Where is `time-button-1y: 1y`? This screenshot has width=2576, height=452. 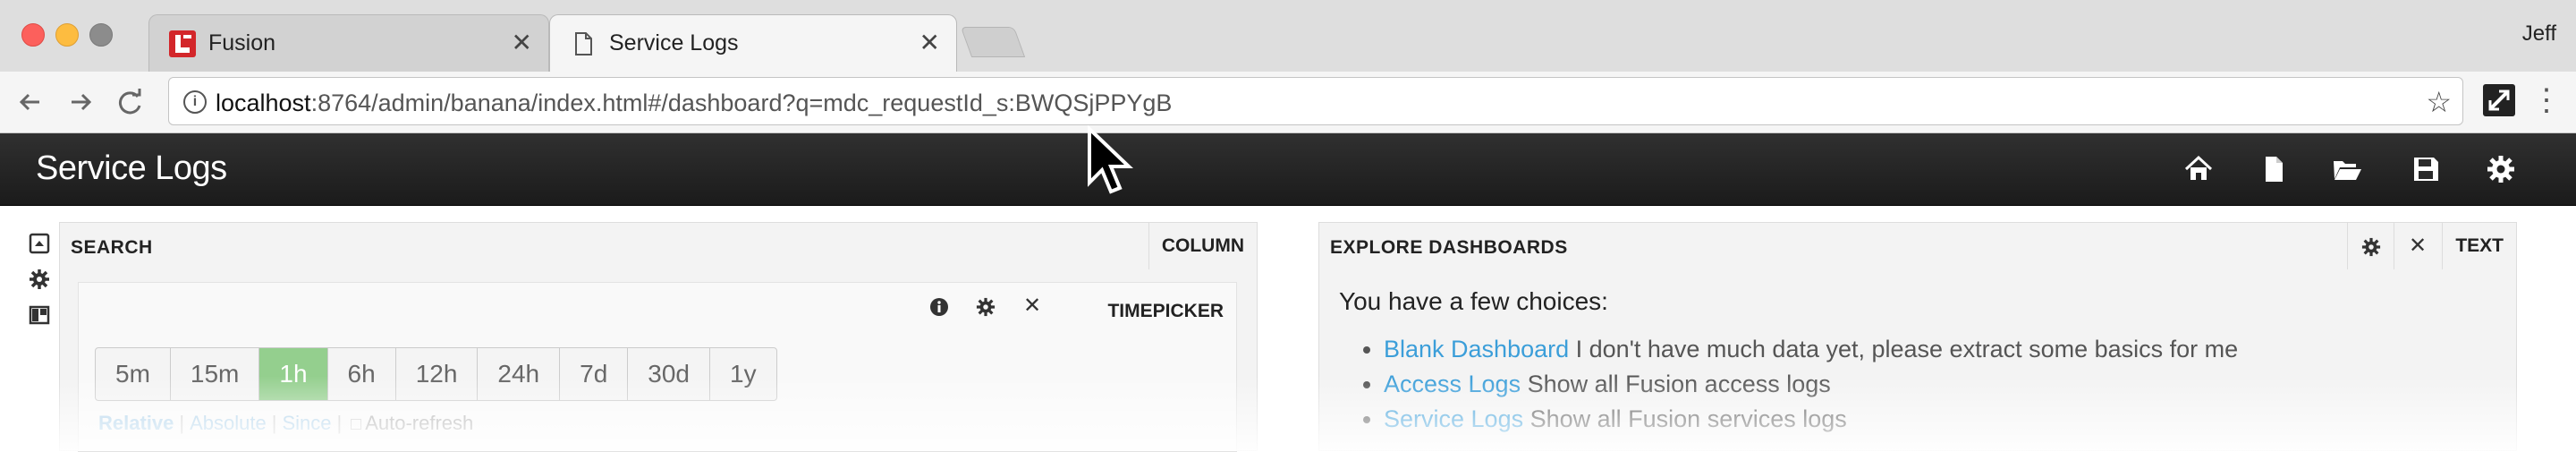
time-button-1y: 1y is located at coordinates (743, 374).